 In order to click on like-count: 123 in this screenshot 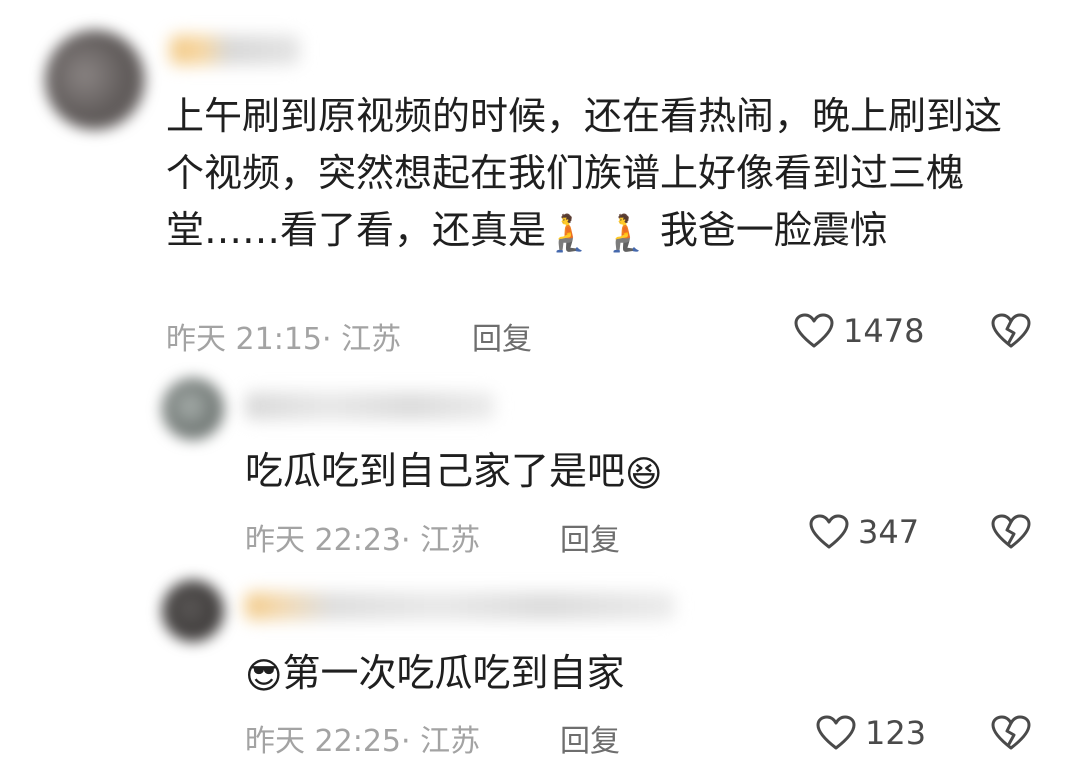, I will do `click(896, 733)`.